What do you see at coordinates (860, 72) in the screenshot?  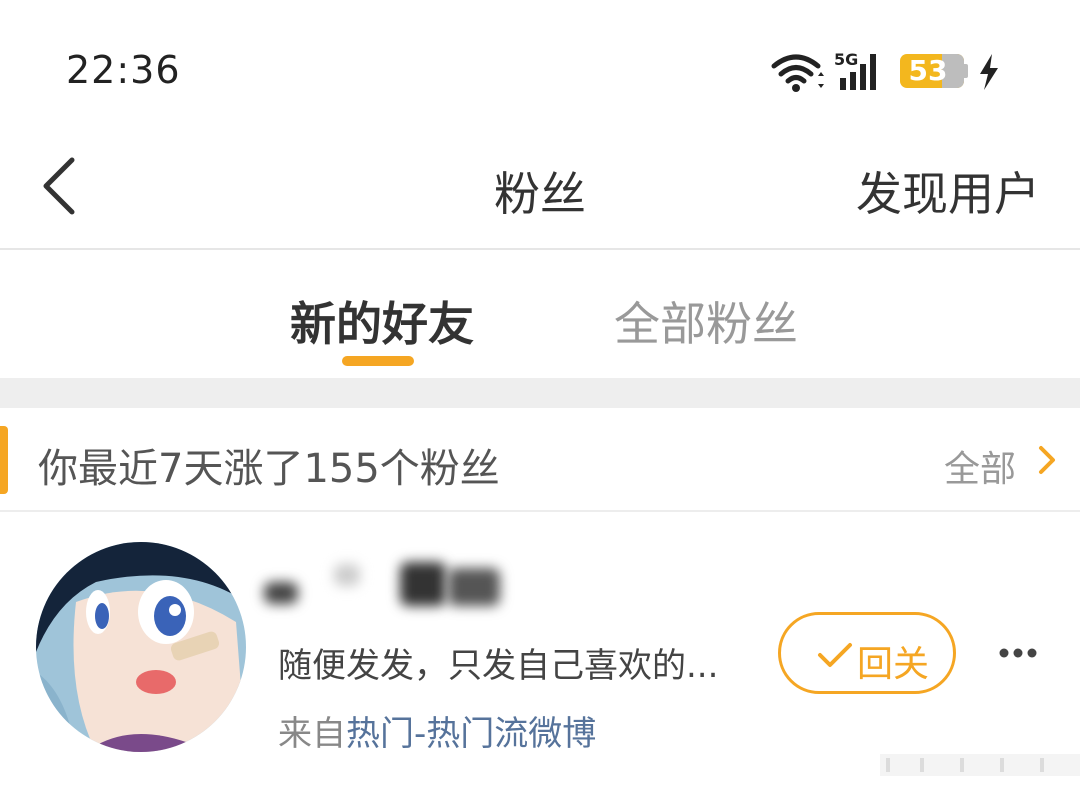 I see `signal-icon: 5G` at bounding box center [860, 72].